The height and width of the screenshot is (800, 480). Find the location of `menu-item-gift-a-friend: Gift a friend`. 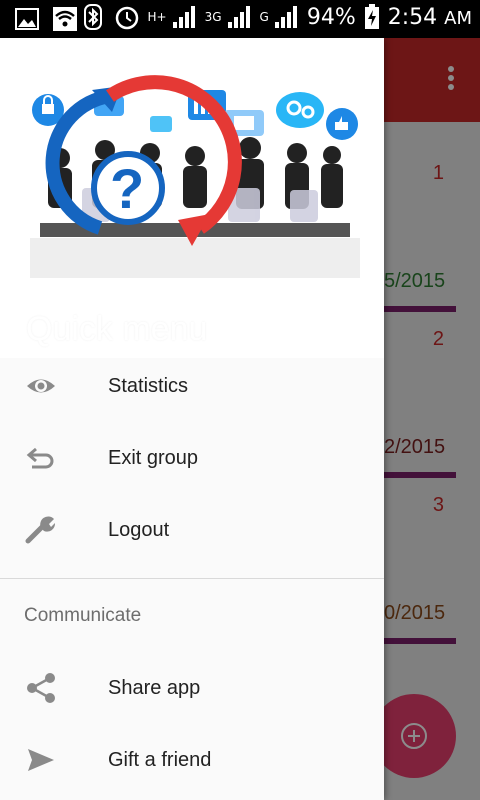

menu-item-gift-a-friend: Gift a friend is located at coordinates (192, 760).